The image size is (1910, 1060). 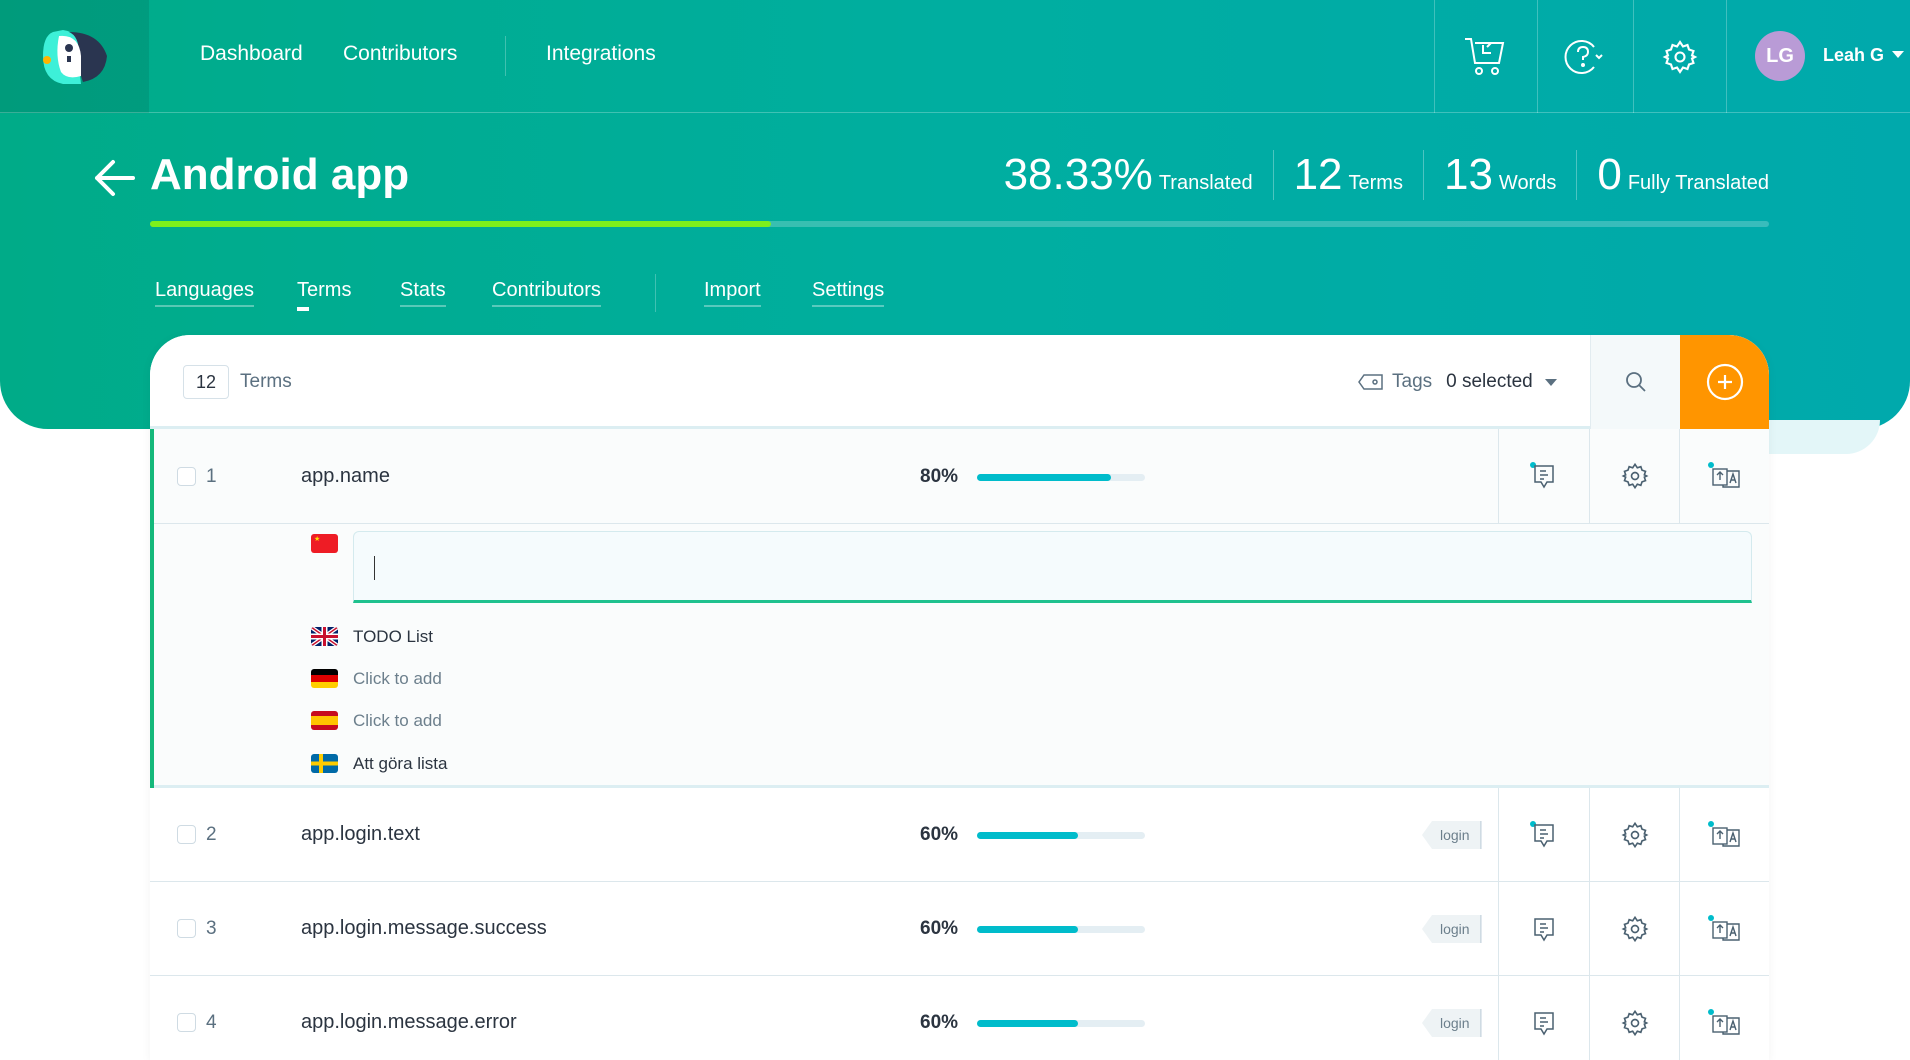 I want to click on nav-integrations: Integrations, so click(x=601, y=54).